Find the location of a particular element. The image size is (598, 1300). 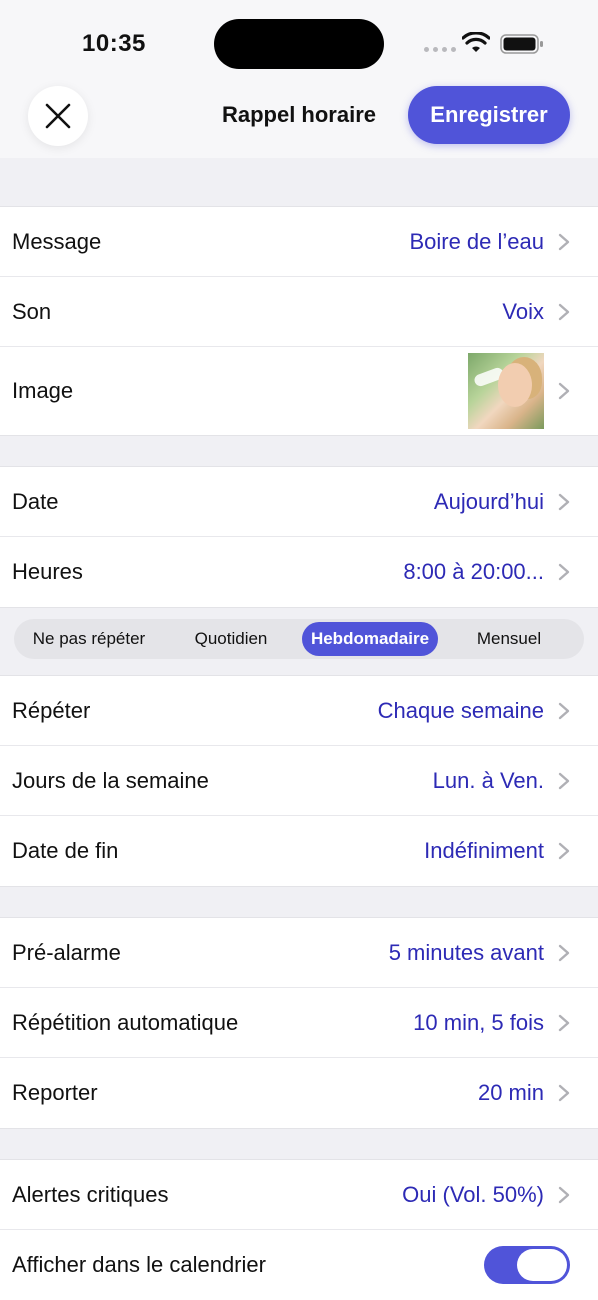

cellular-signal-icon is located at coordinates (440, 49).